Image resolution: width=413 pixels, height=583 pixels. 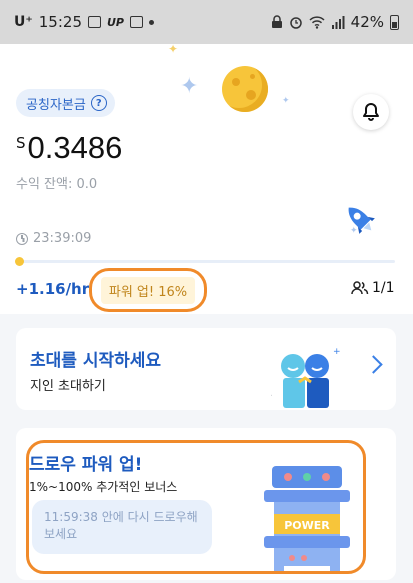 I want to click on team-count: 1/1, so click(x=373, y=288).